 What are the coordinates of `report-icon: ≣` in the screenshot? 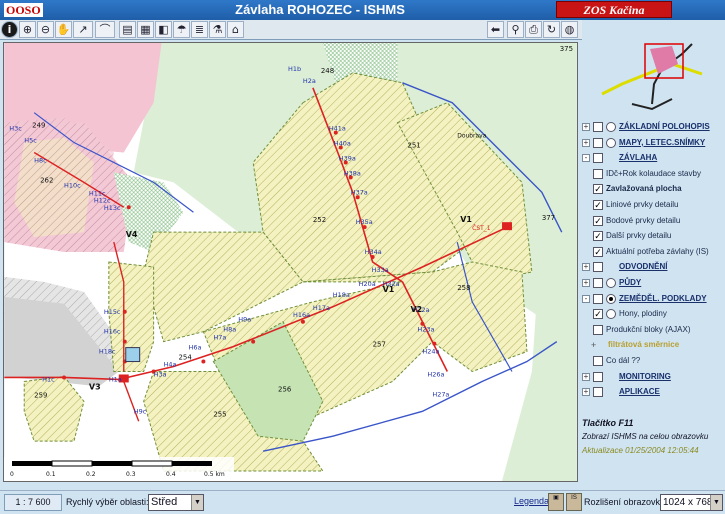 It's located at (199, 29).